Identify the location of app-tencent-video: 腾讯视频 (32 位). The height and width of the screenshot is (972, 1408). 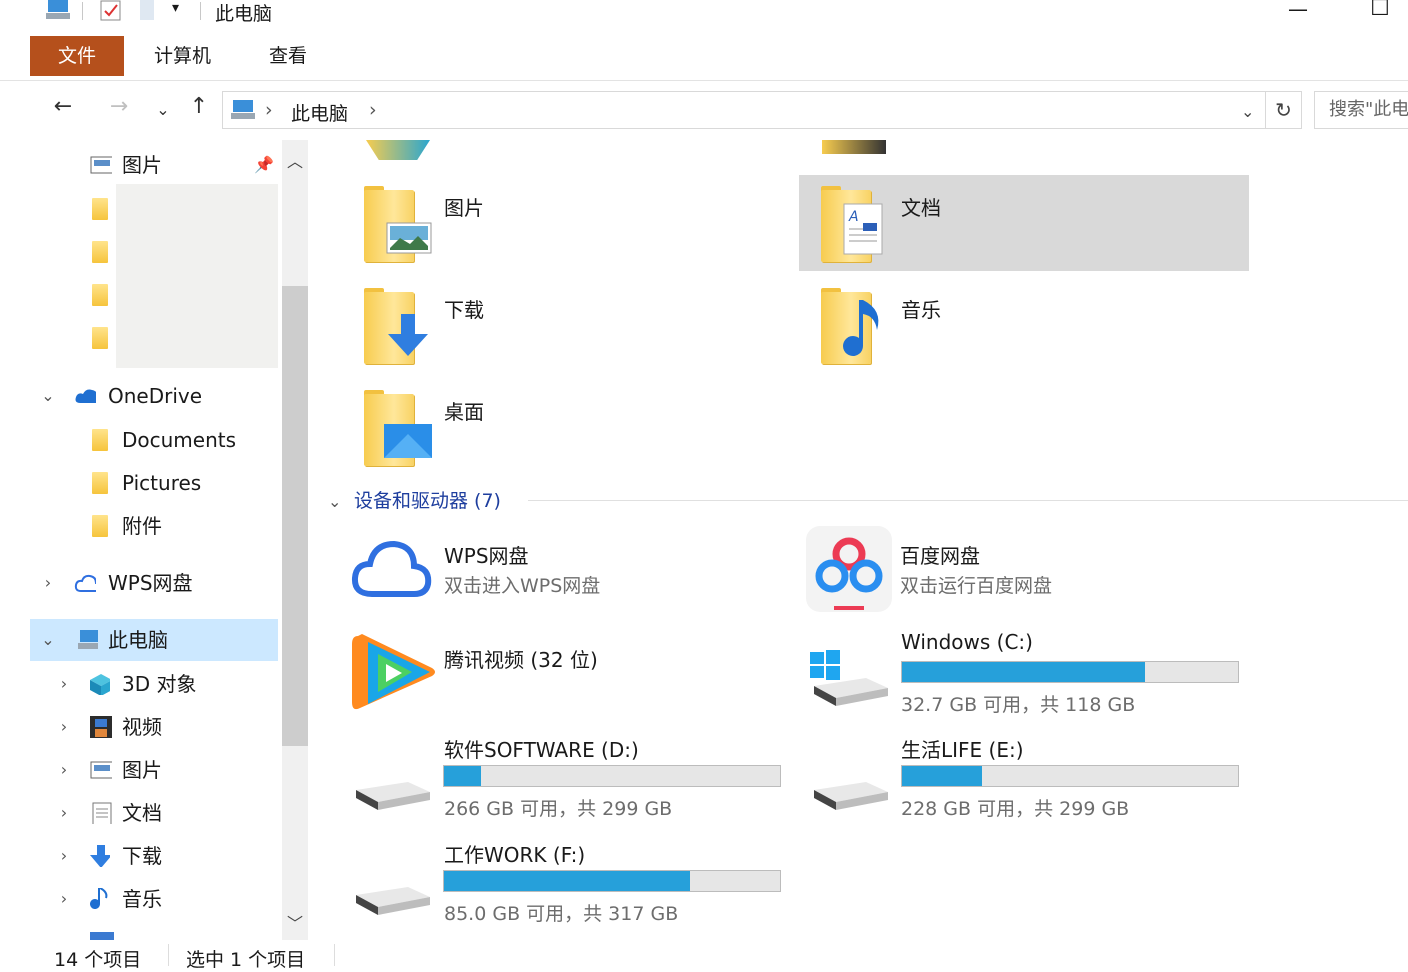
(573, 678).